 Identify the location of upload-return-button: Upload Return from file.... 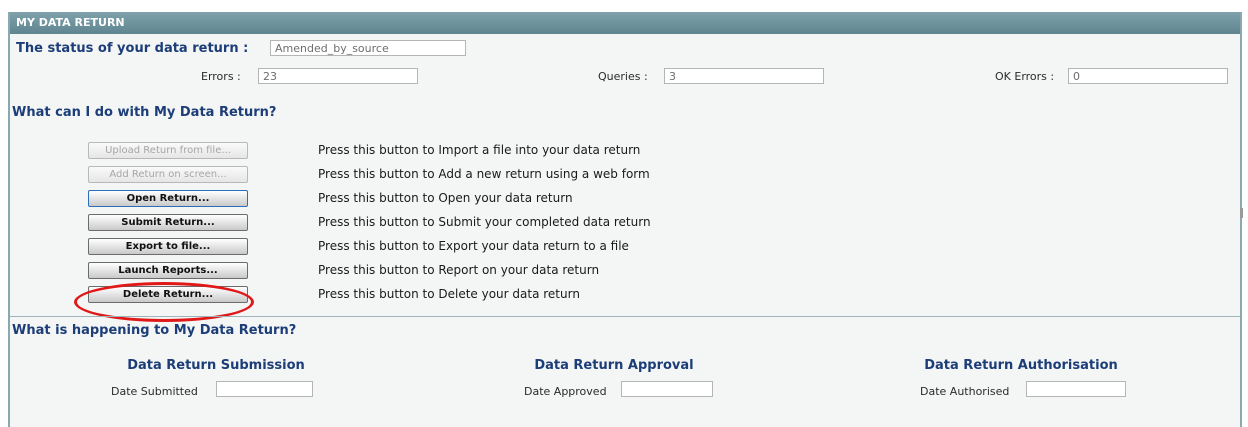
(168, 150).